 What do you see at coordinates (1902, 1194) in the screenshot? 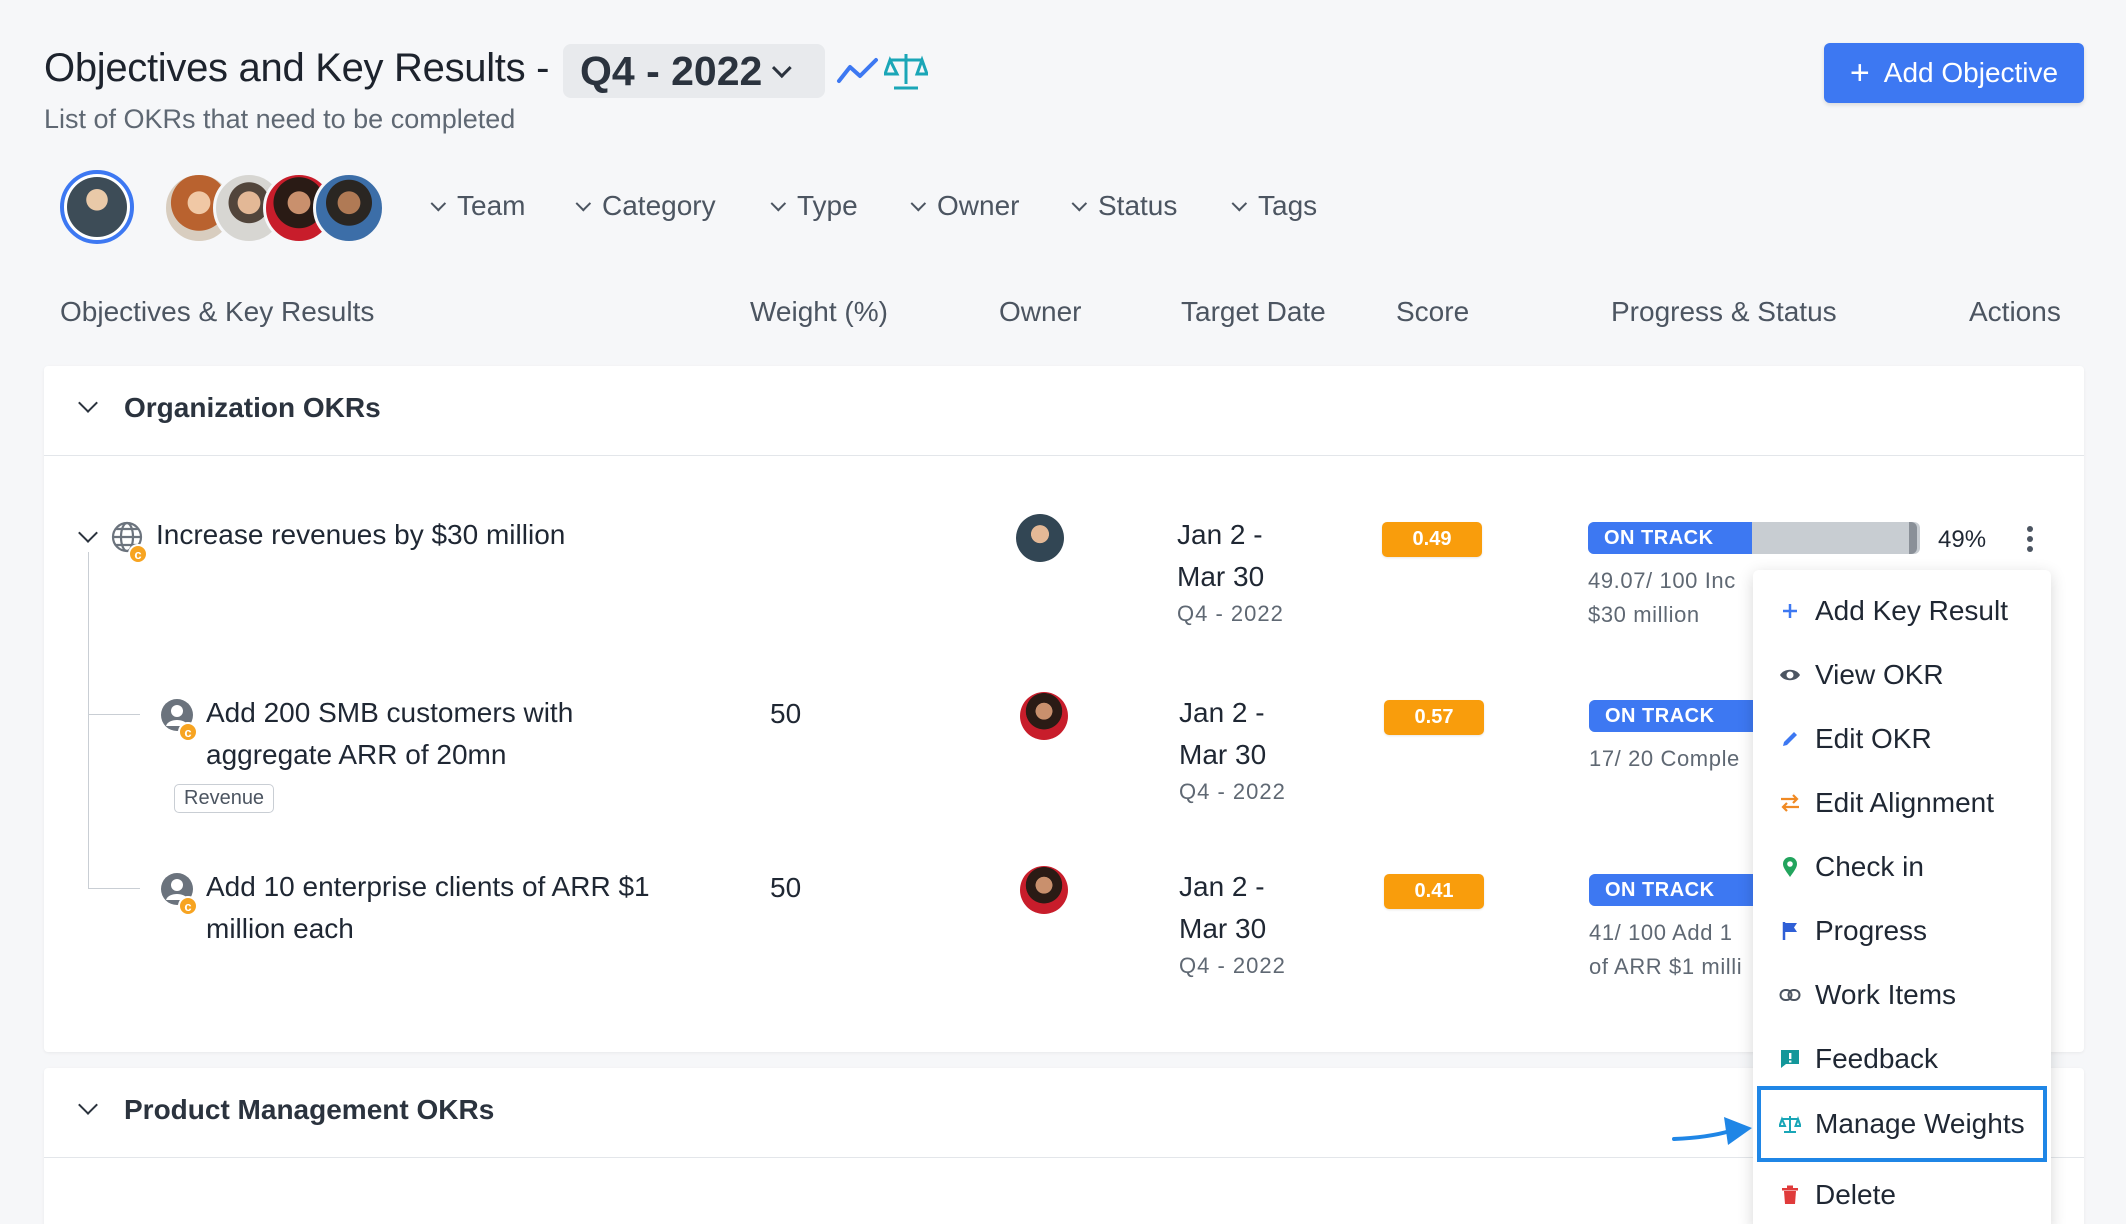
I see `menu-item-delete: Delete` at bounding box center [1902, 1194].